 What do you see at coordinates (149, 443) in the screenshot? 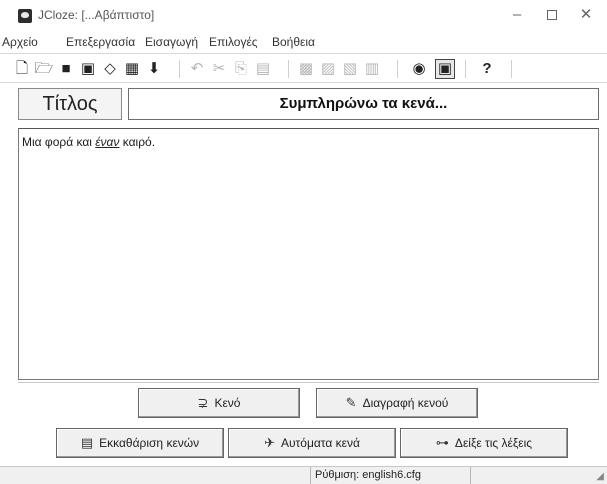
I see `clear-gaps-button-label: Εκκαθάριση κενών` at bounding box center [149, 443].